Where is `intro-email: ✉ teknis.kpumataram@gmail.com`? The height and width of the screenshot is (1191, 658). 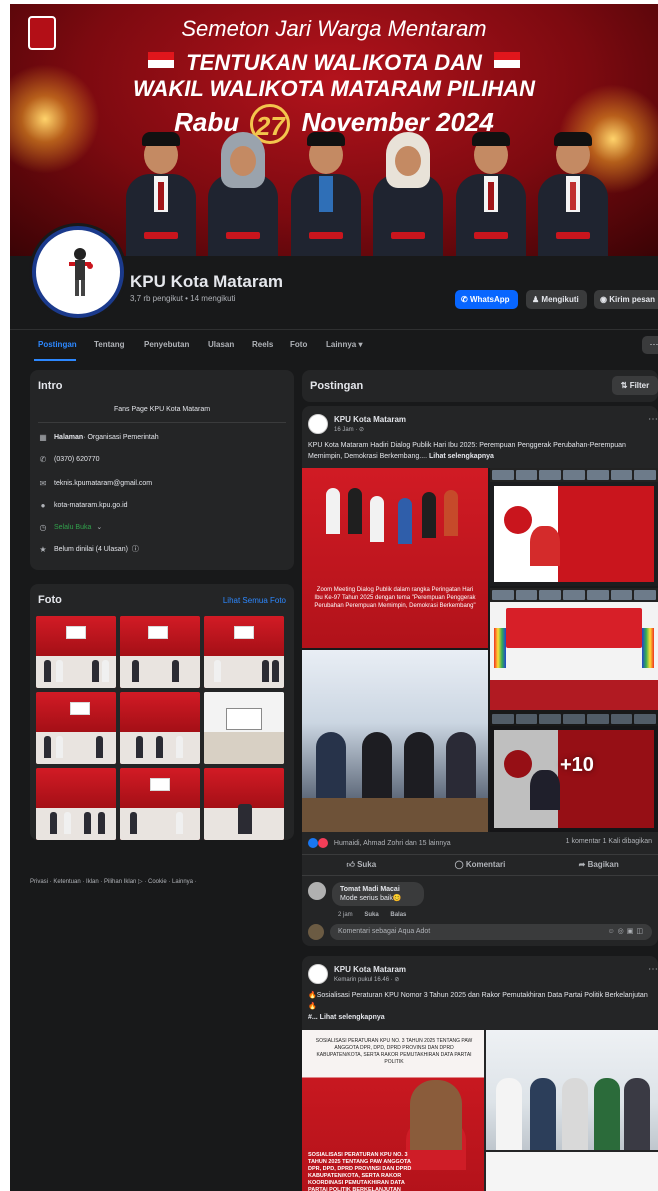
intro-email: ✉ teknis.kpumataram@gmail.com is located at coordinates (95, 483).